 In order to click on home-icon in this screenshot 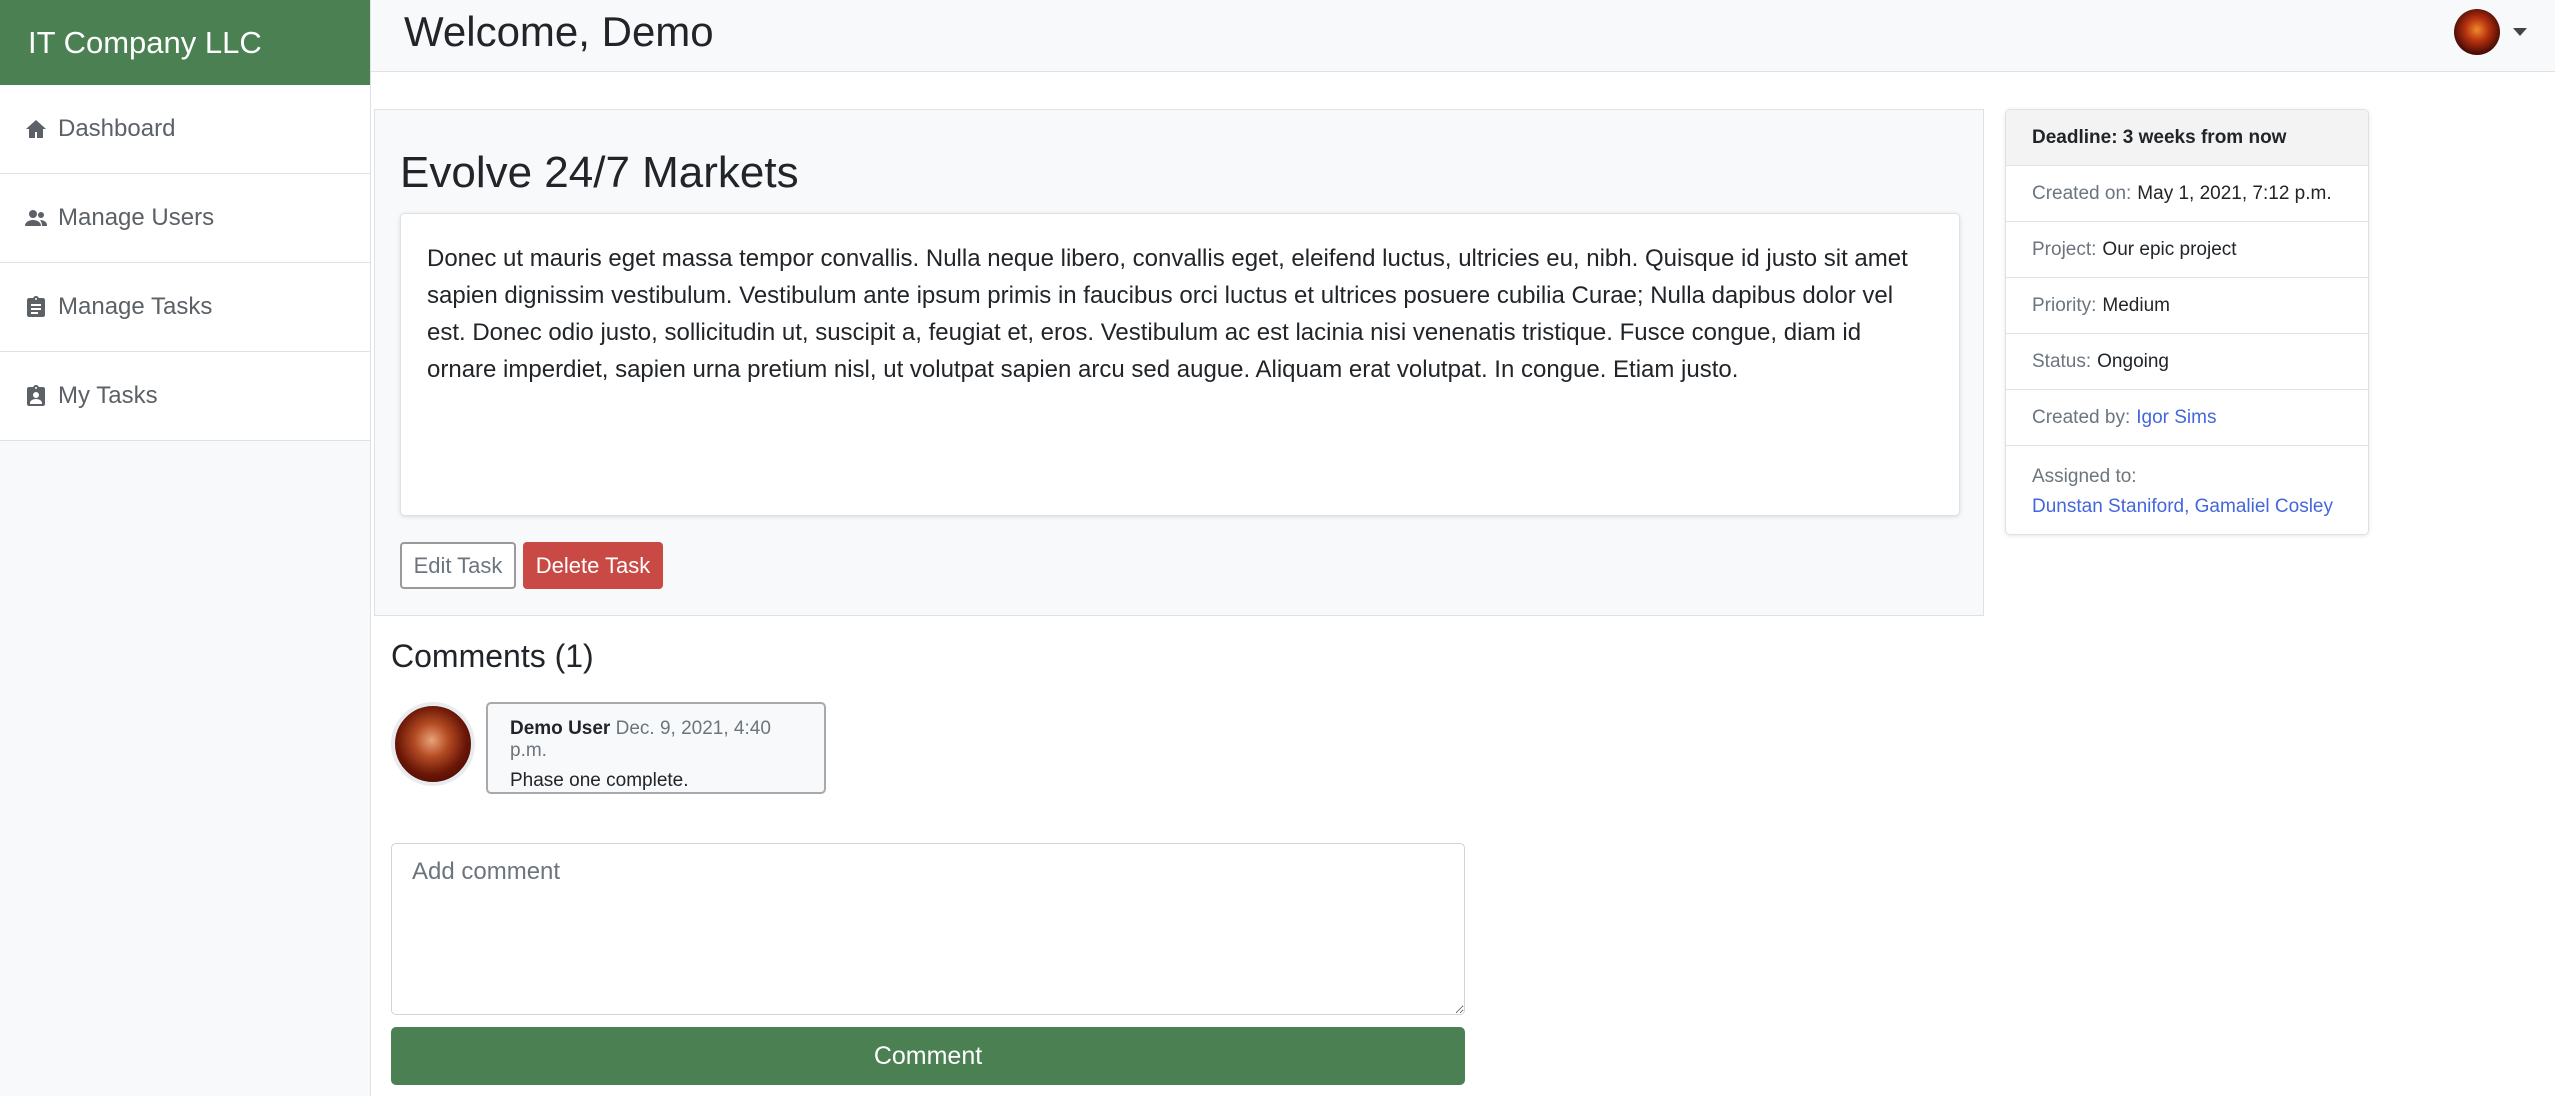, I will do `click(36, 129)`.